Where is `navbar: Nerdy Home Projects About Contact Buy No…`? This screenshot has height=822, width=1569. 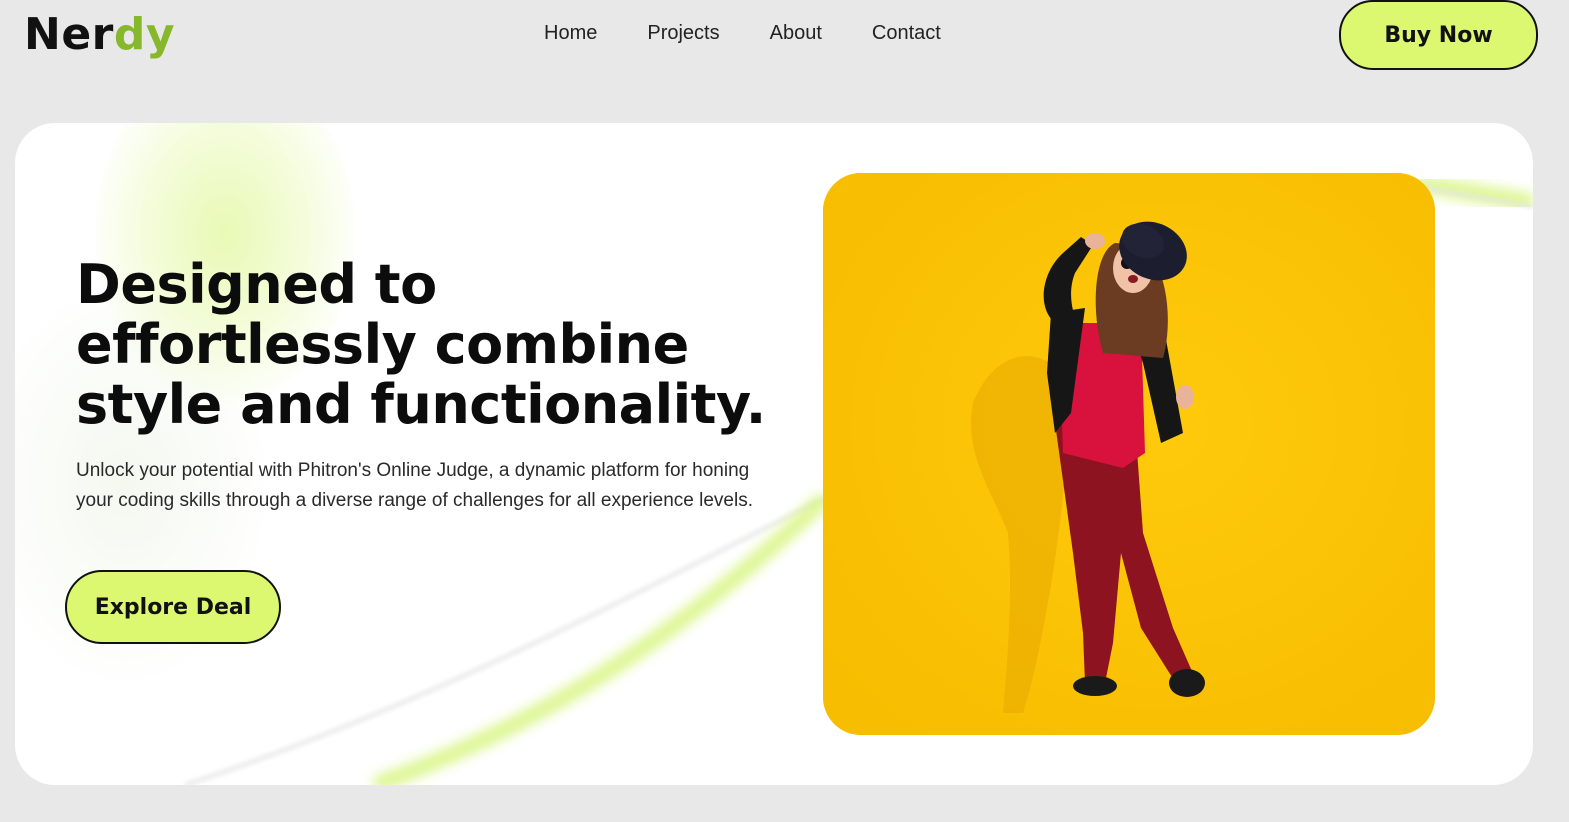 navbar: Nerdy Home Projects About Contact Buy No… is located at coordinates (784, 45).